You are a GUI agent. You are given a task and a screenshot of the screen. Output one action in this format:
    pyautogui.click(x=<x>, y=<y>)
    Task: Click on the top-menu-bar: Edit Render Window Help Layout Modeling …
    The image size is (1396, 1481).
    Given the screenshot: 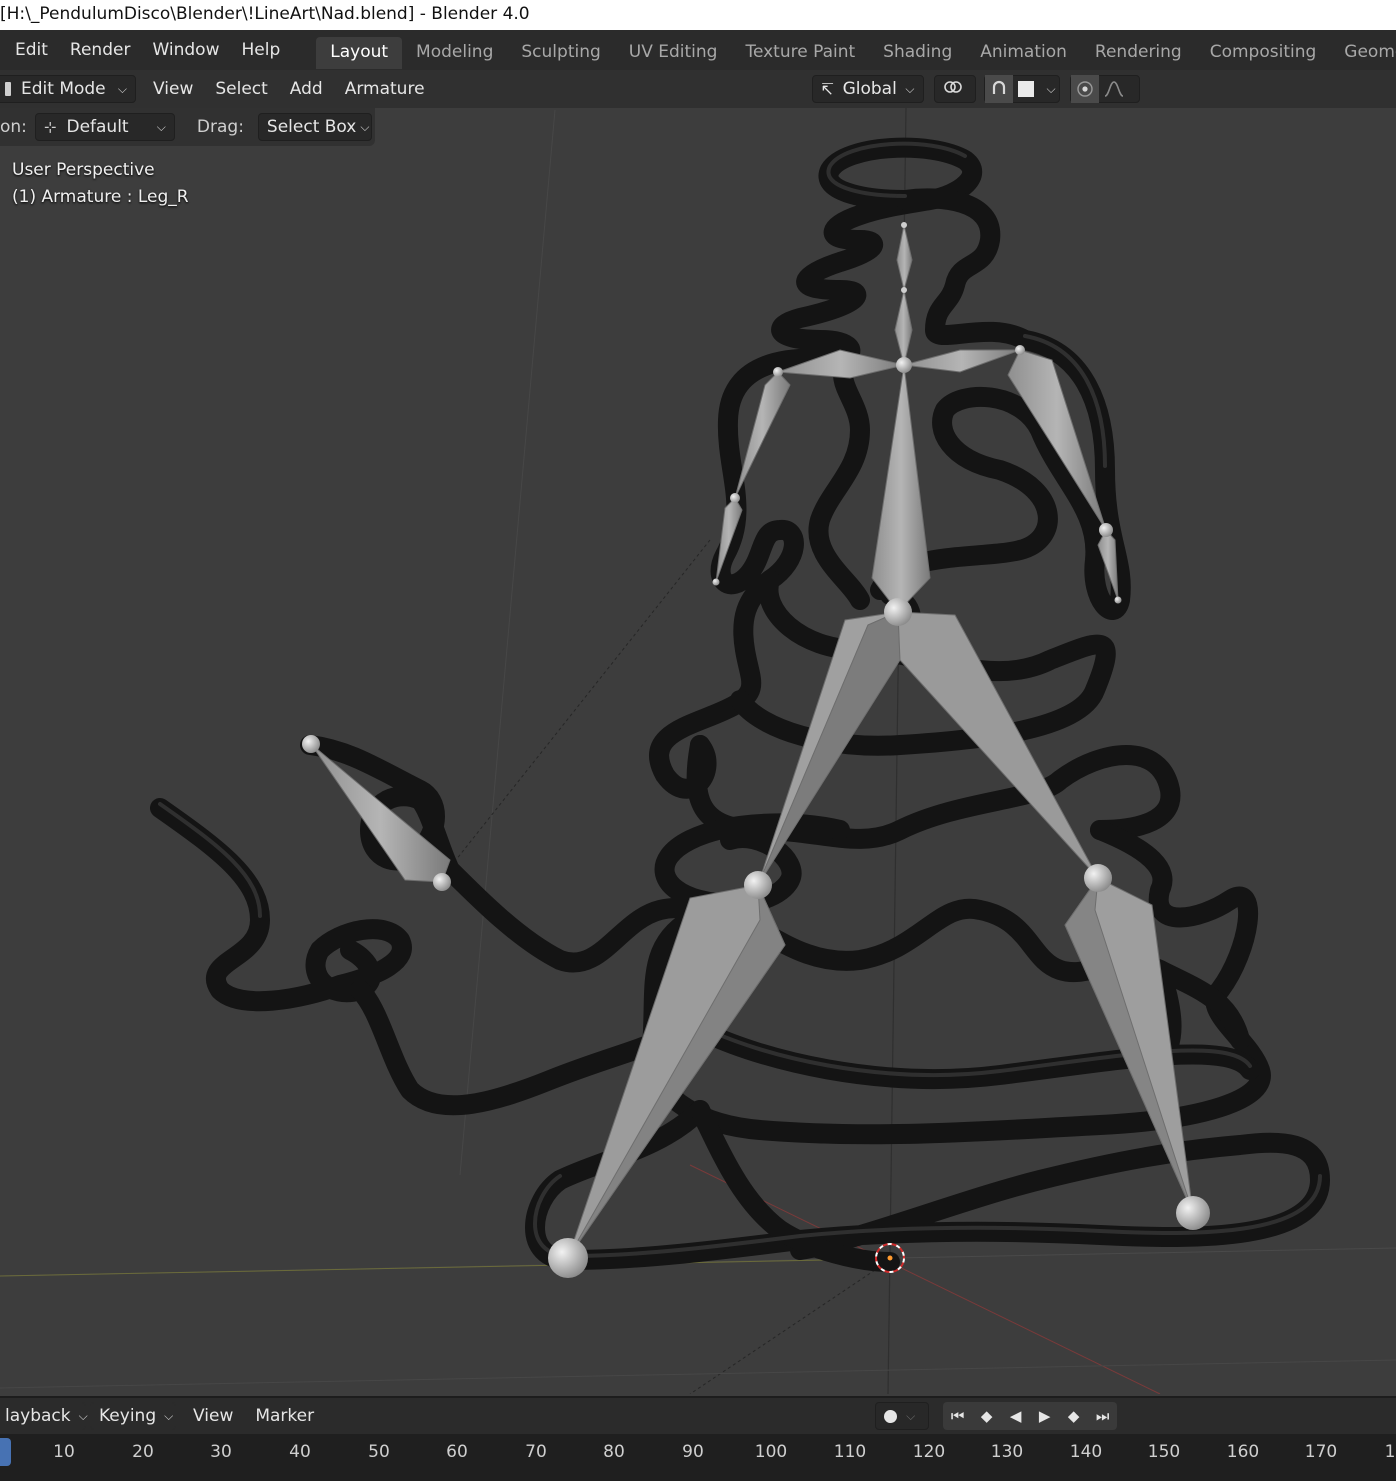 What is the action you would take?
    pyautogui.click(x=698, y=50)
    